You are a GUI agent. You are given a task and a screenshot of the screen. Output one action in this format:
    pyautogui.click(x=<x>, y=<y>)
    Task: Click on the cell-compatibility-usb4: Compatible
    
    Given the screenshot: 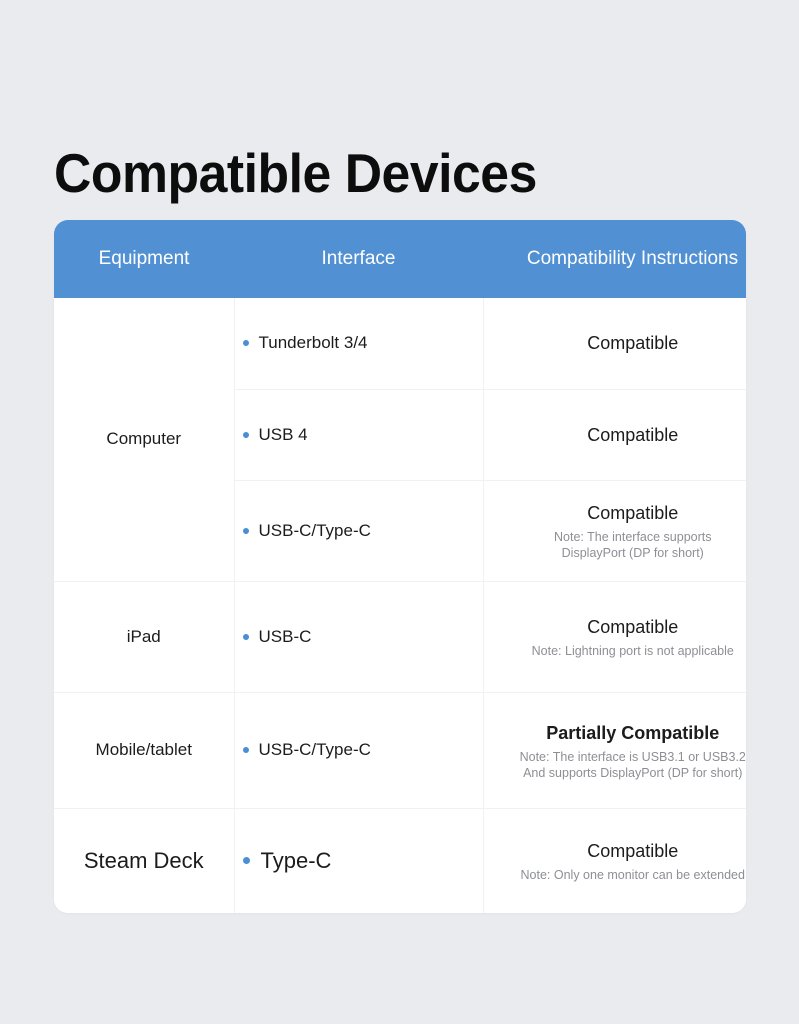 What is the action you would take?
    pyautogui.click(x=614, y=435)
    